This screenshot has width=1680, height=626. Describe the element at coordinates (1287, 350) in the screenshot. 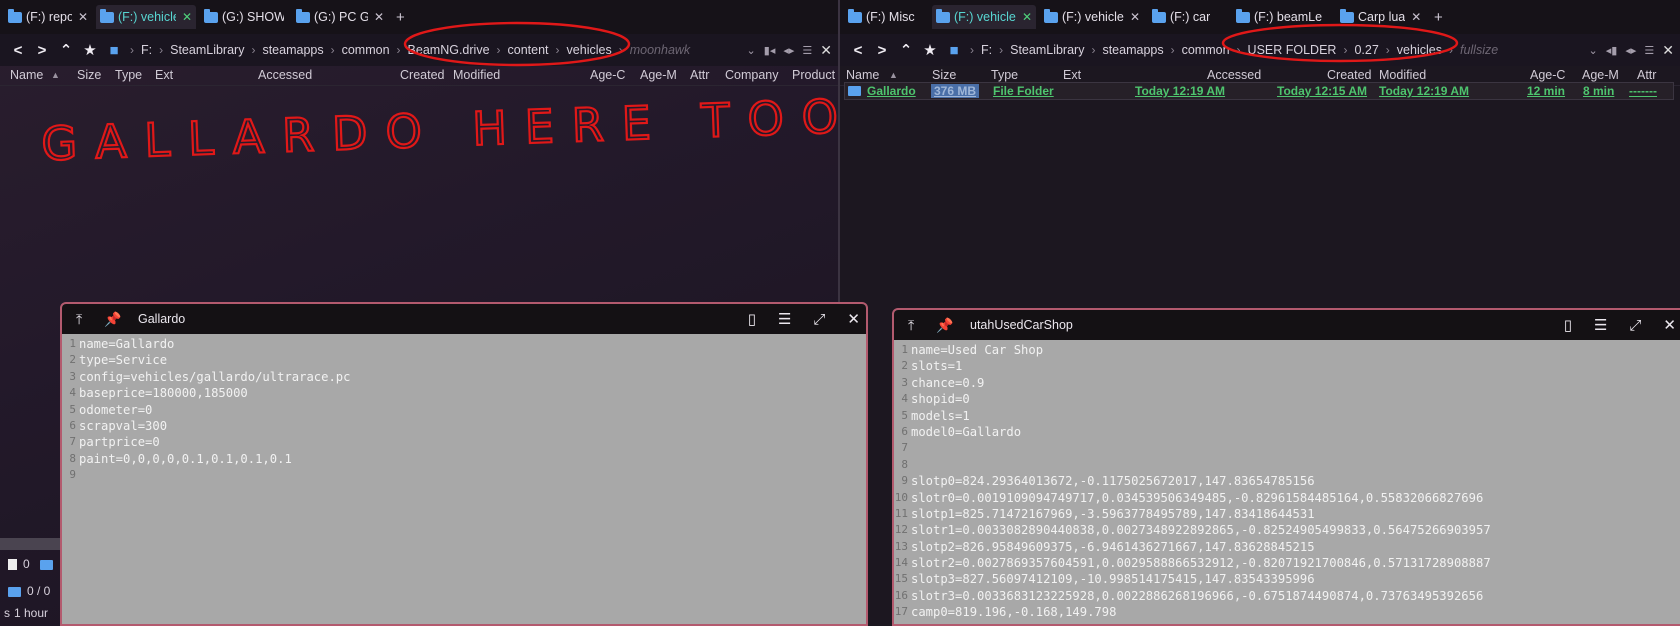

I see `code-line: 1 name=Used Car Shop` at that location.